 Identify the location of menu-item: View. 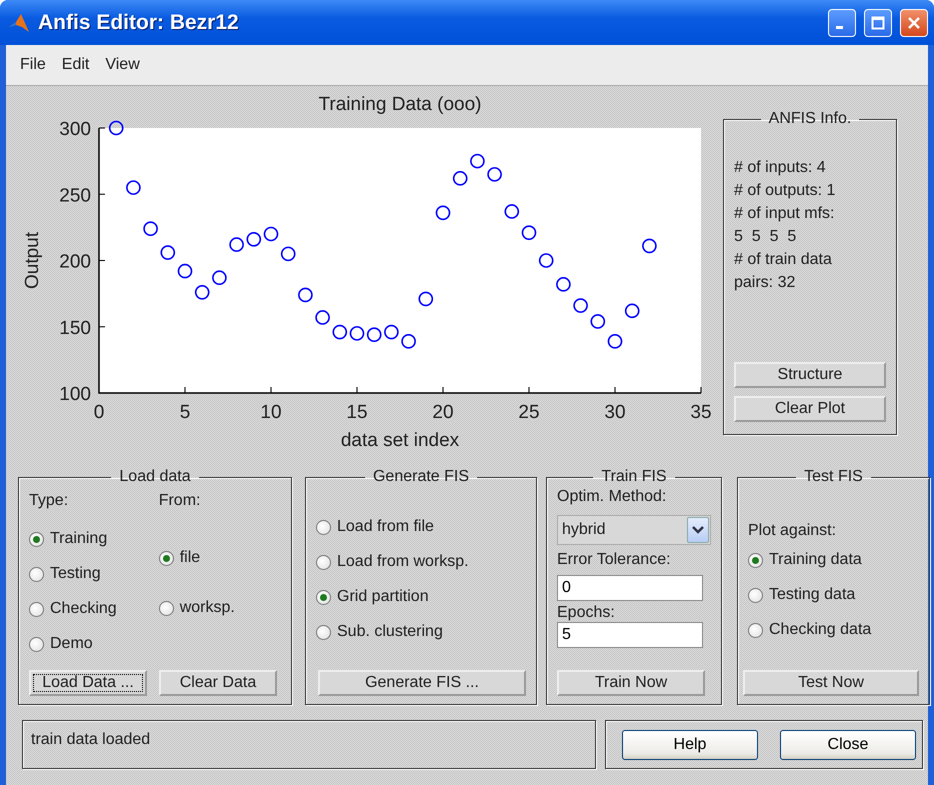
(122, 65).